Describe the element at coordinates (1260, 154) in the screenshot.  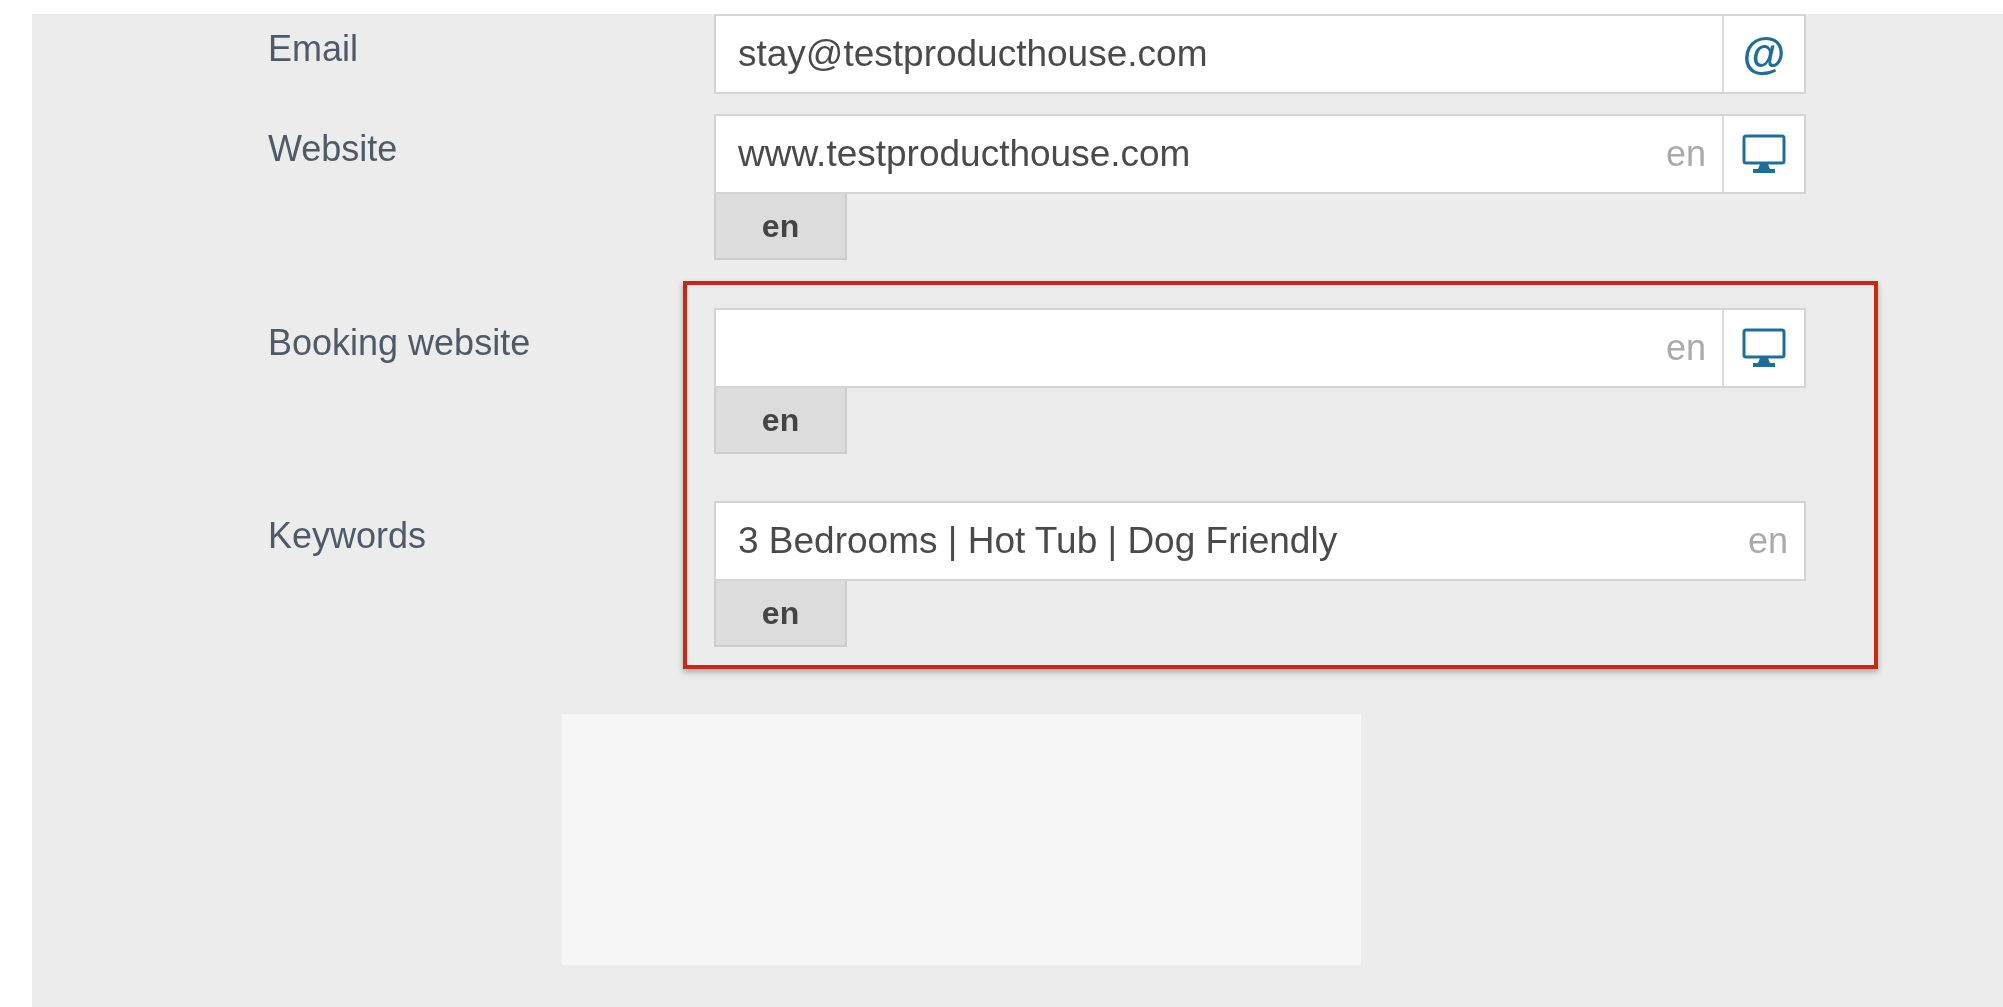
I see `text-field: www.testproducthouse.com en` at that location.